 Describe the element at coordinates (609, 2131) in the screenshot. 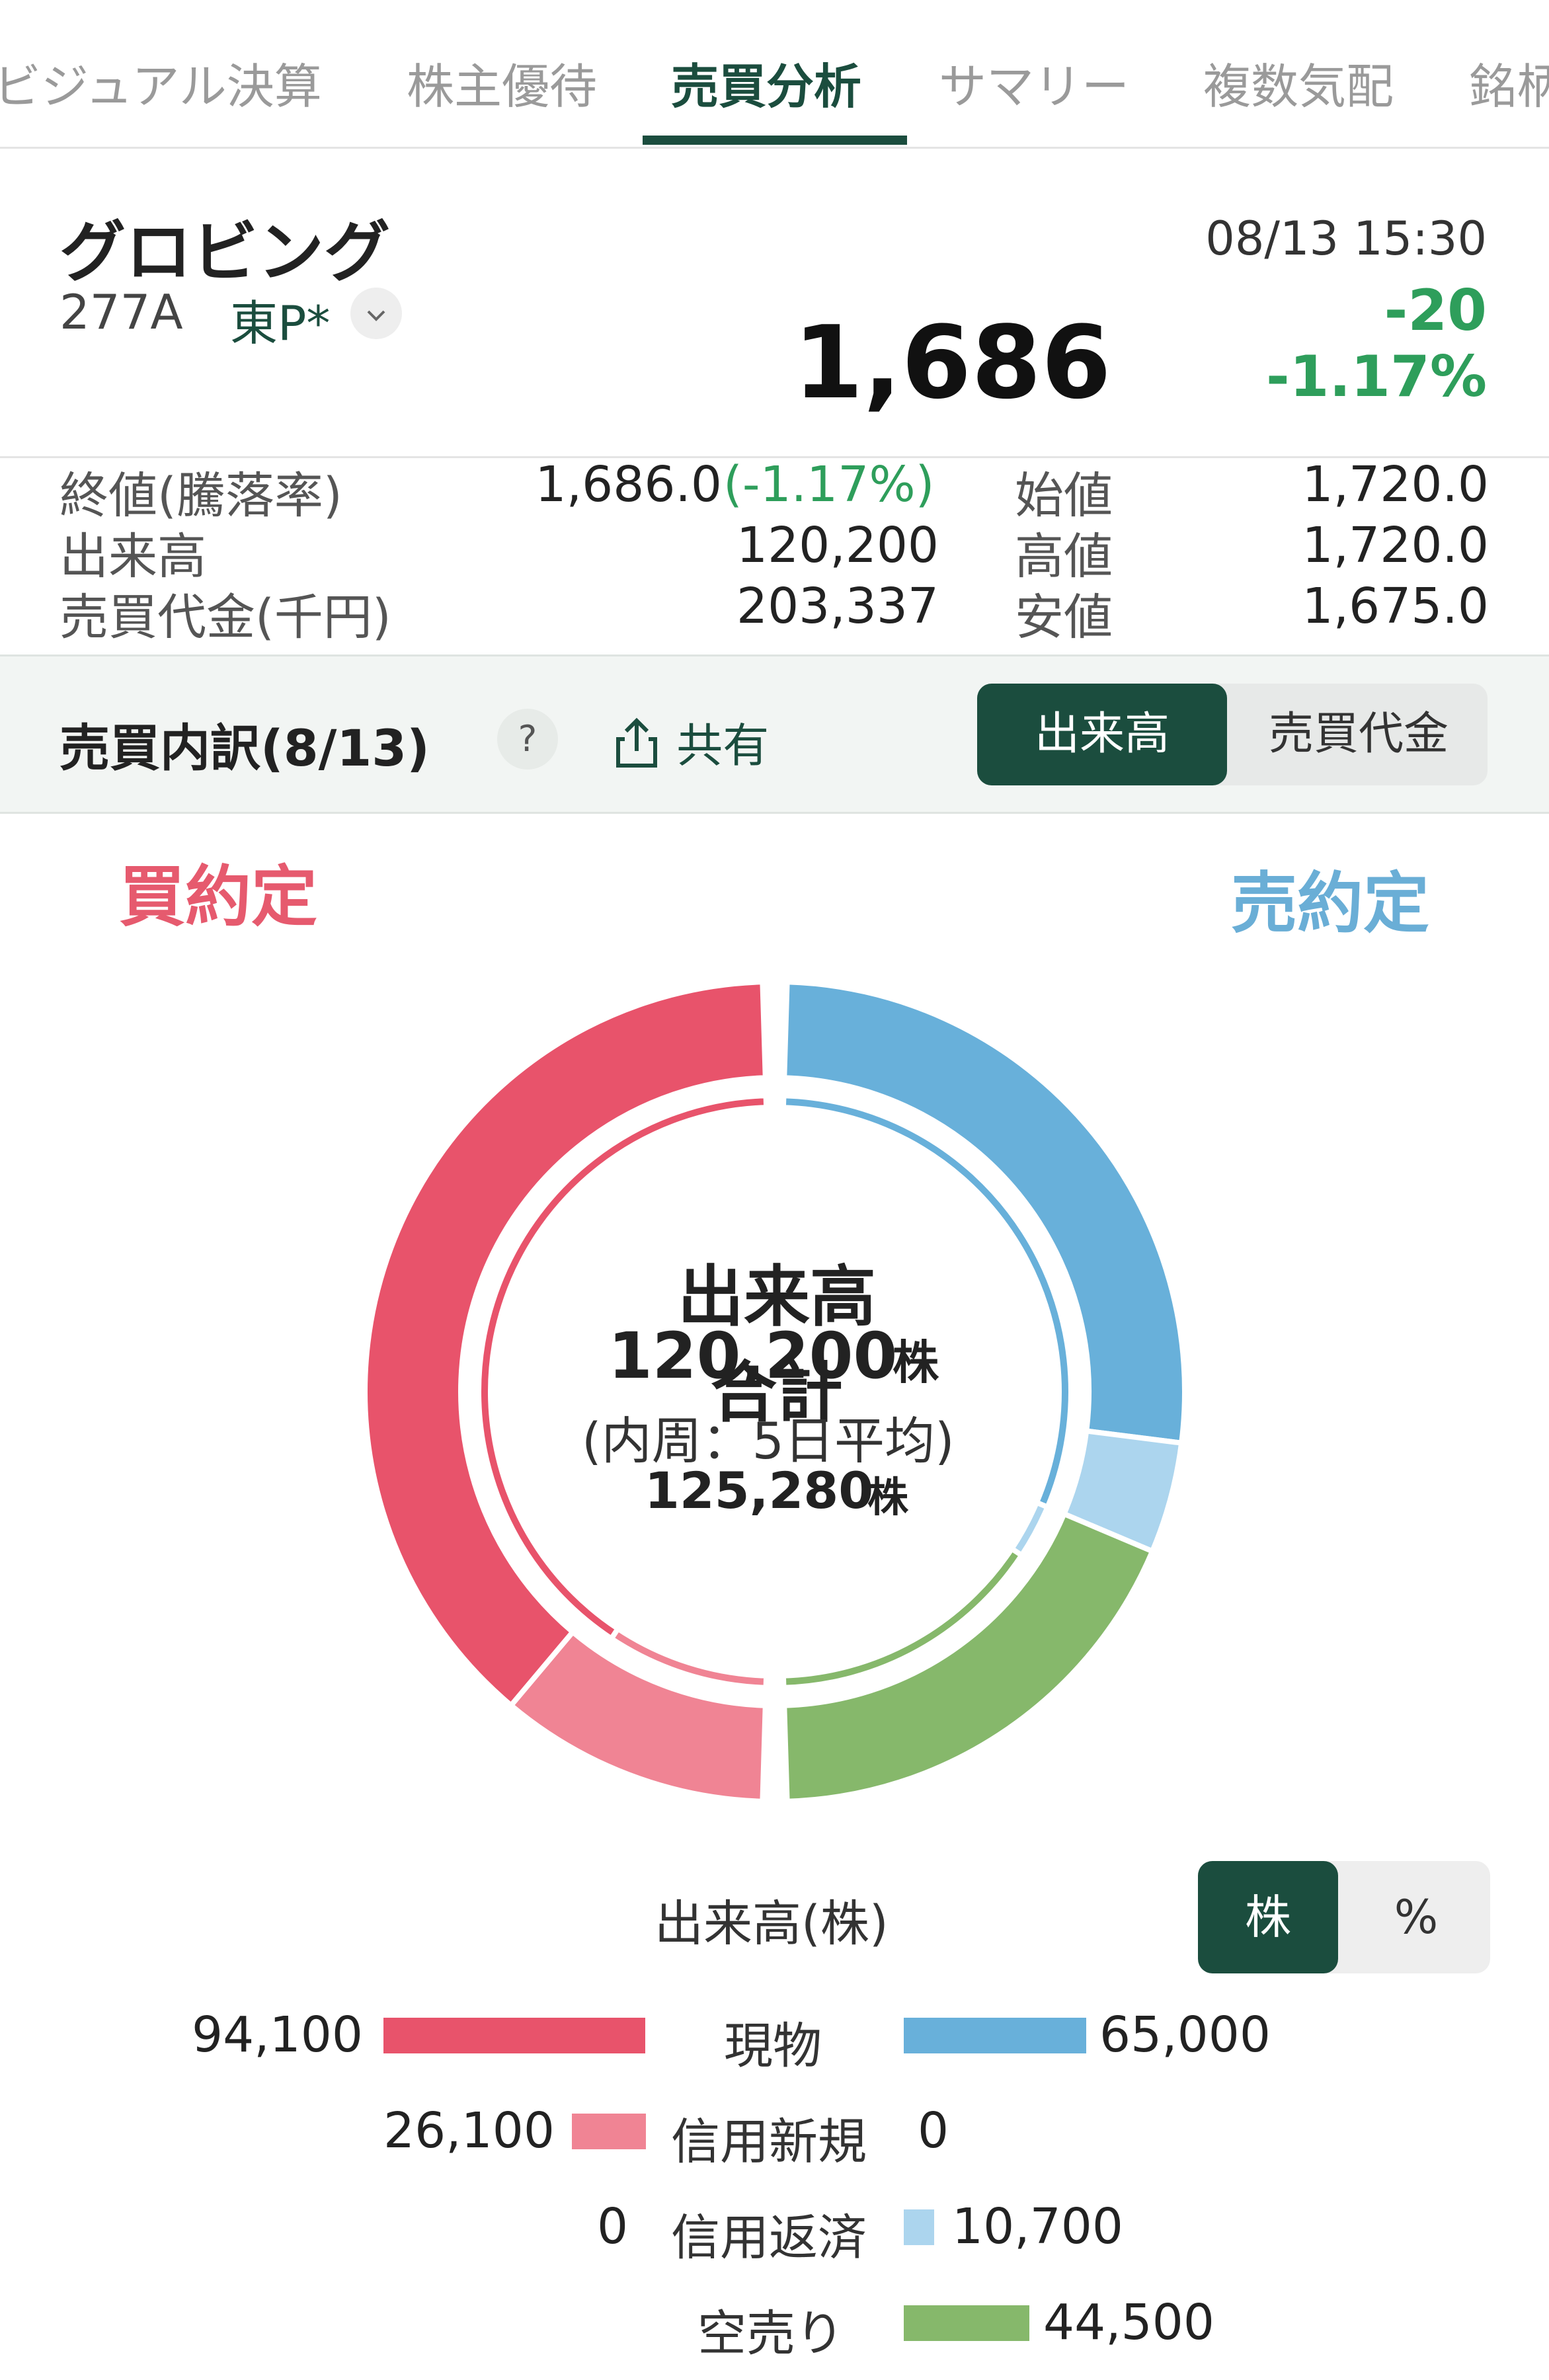

I see `legend-buy-bar-margin-new` at that location.